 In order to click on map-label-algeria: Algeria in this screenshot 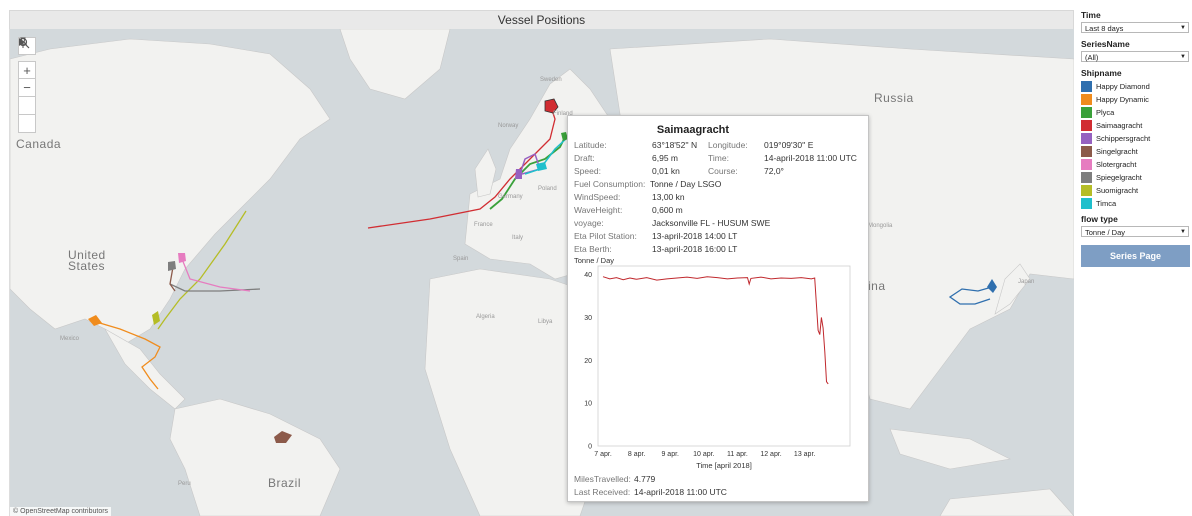, I will do `click(485, 317)`.